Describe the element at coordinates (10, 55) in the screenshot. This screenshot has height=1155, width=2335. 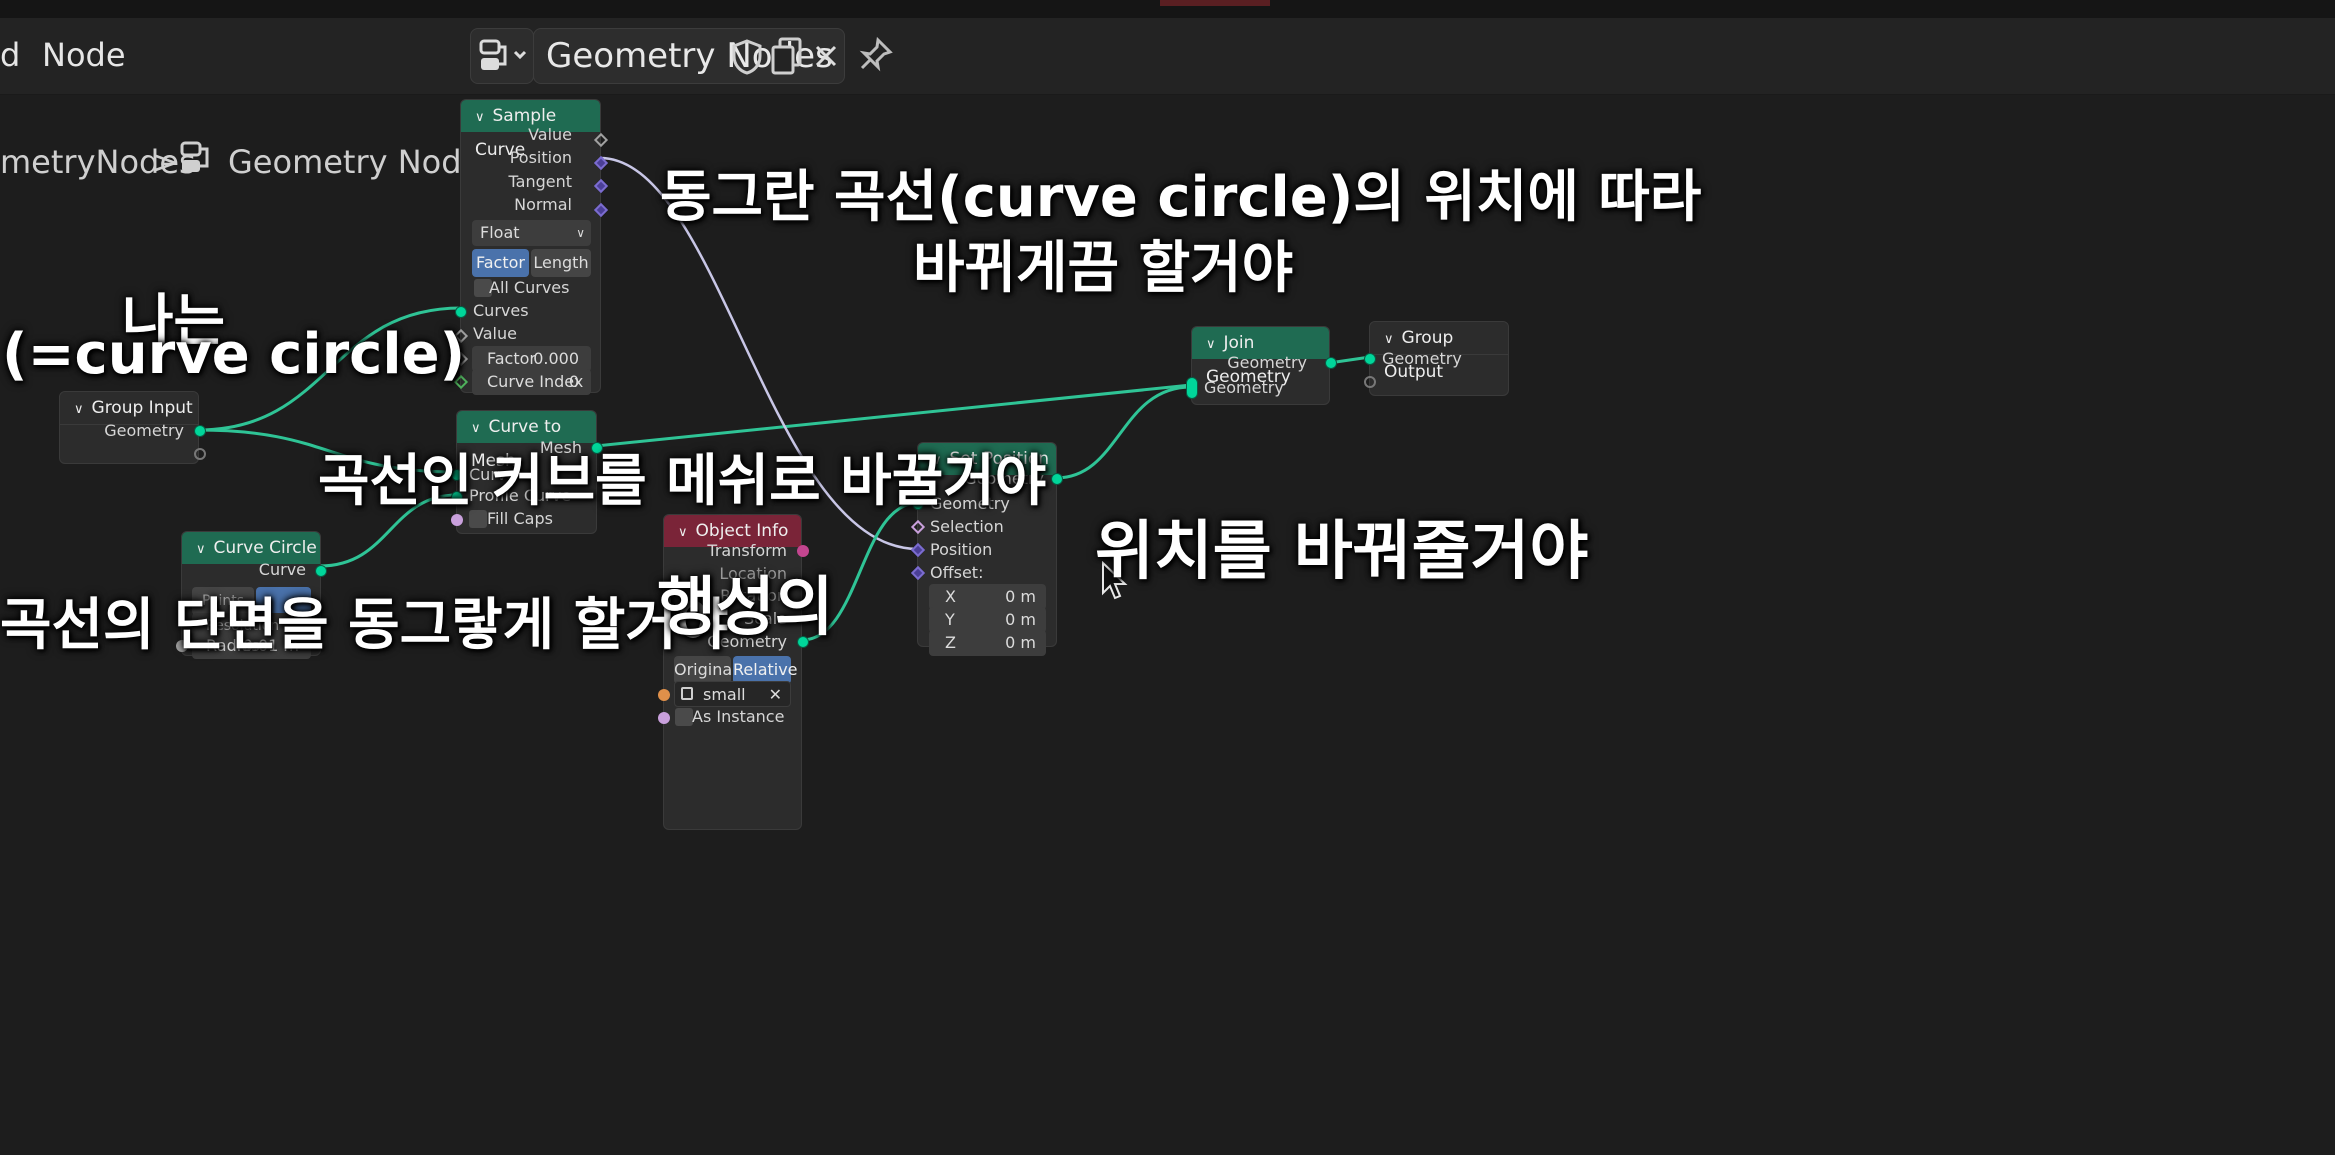
I see `menu-view: d` at that location.